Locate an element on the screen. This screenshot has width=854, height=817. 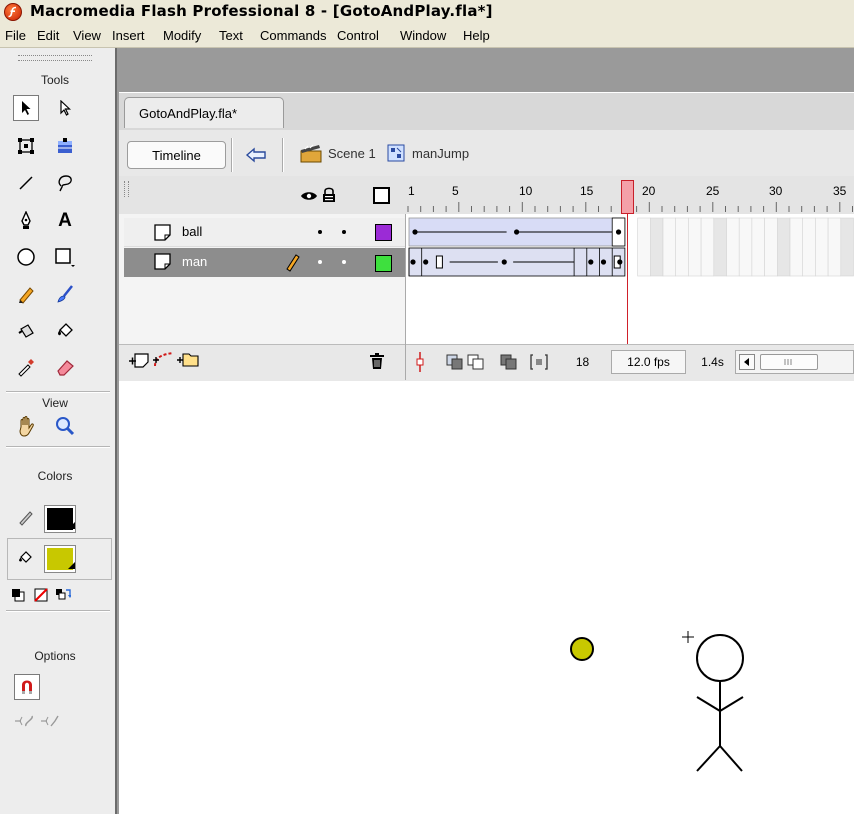
hand-tool-icon is located at coordinates (26, 426).